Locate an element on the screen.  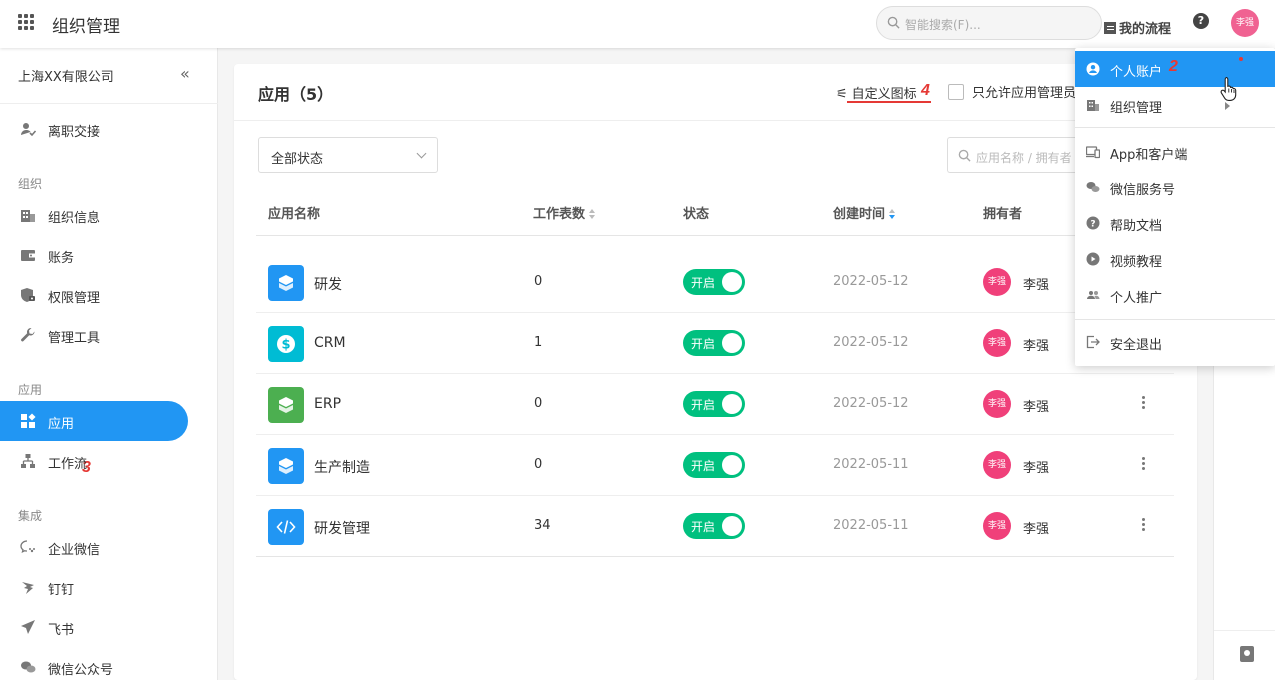
checkbox-icon is located at coordinates (956, 92).